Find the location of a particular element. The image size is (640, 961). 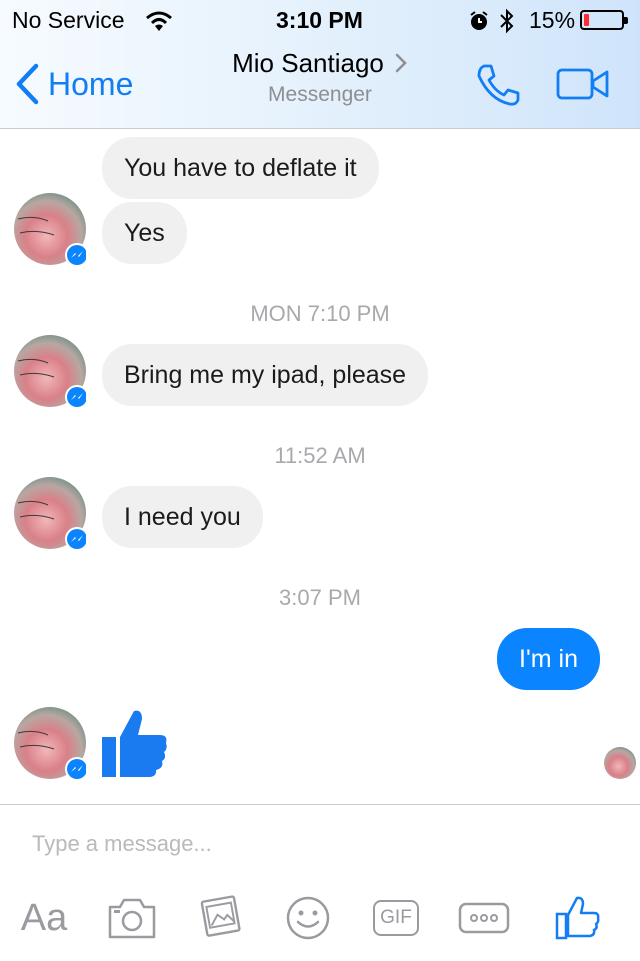

text-format-button: Aa is located at coordinates (44, 918).